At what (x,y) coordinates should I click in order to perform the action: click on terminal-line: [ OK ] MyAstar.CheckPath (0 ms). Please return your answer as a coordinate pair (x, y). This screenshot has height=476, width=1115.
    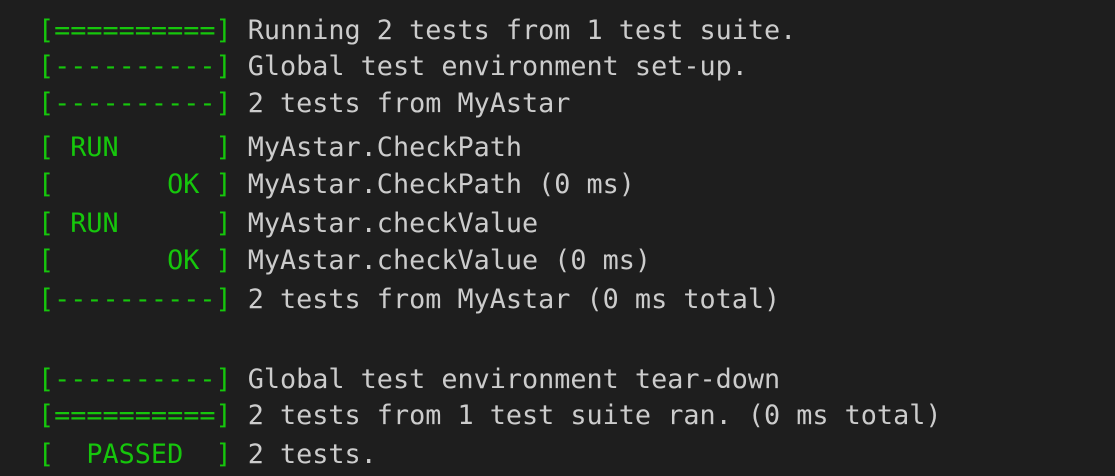
    Looking at the image, I should click on (336, 185).